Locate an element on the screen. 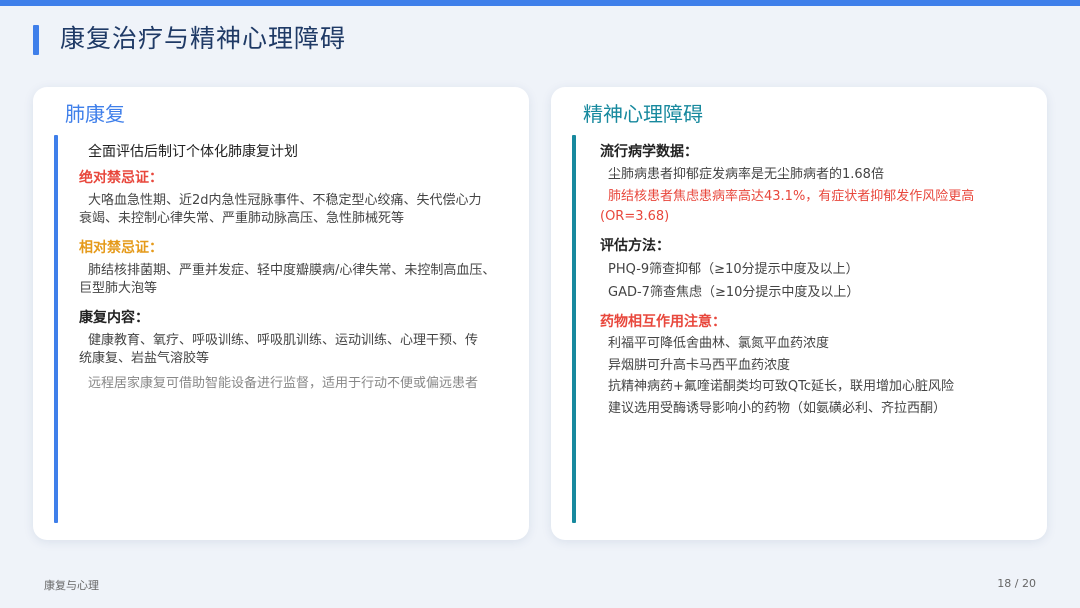 The image size is (1080, 608). assessment-heading: 评估方法： is located at coordinates (635, 246).